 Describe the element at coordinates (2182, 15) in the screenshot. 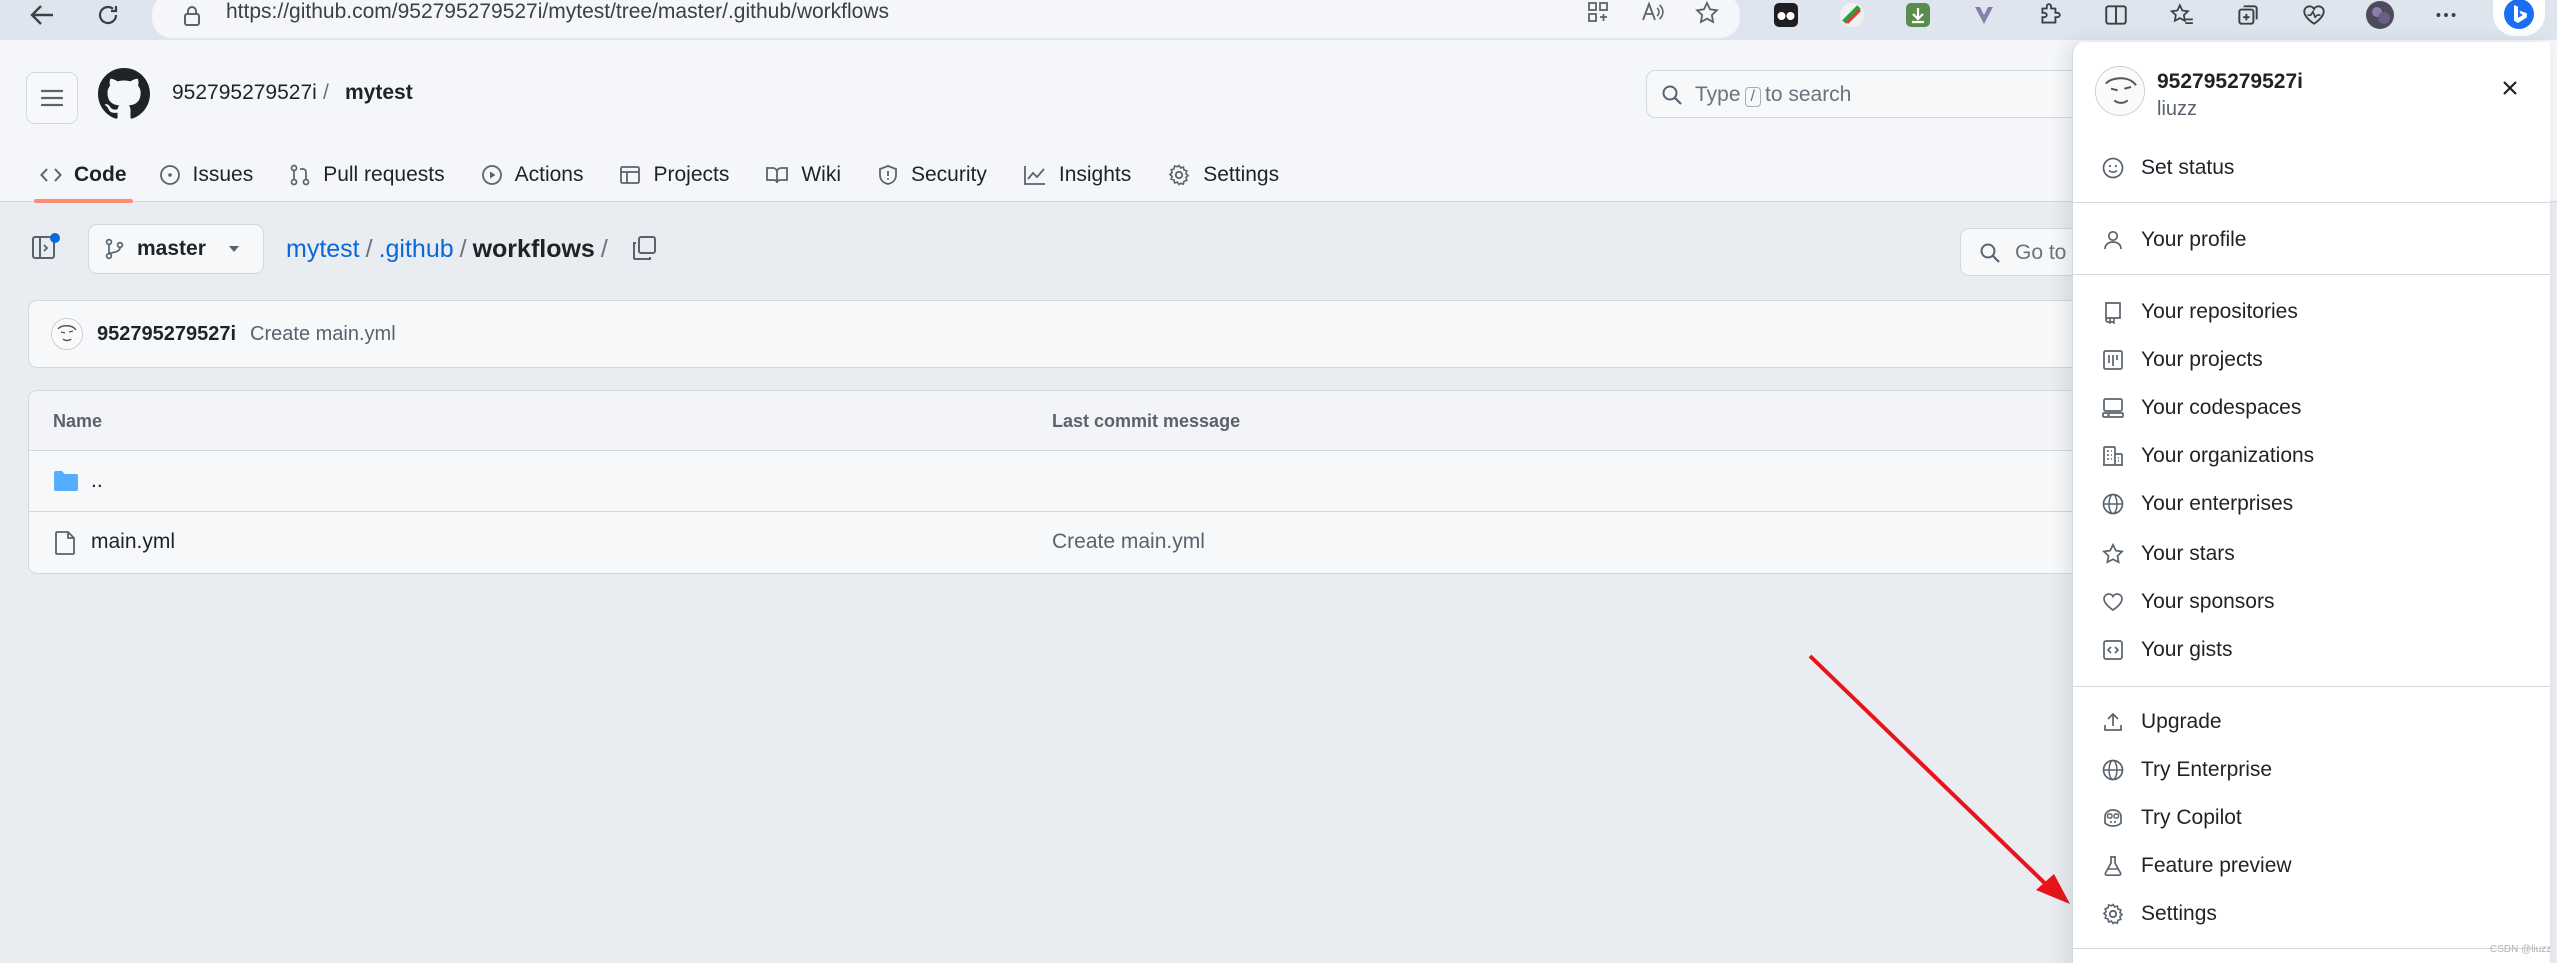

I see `favorites-icon` at that location.